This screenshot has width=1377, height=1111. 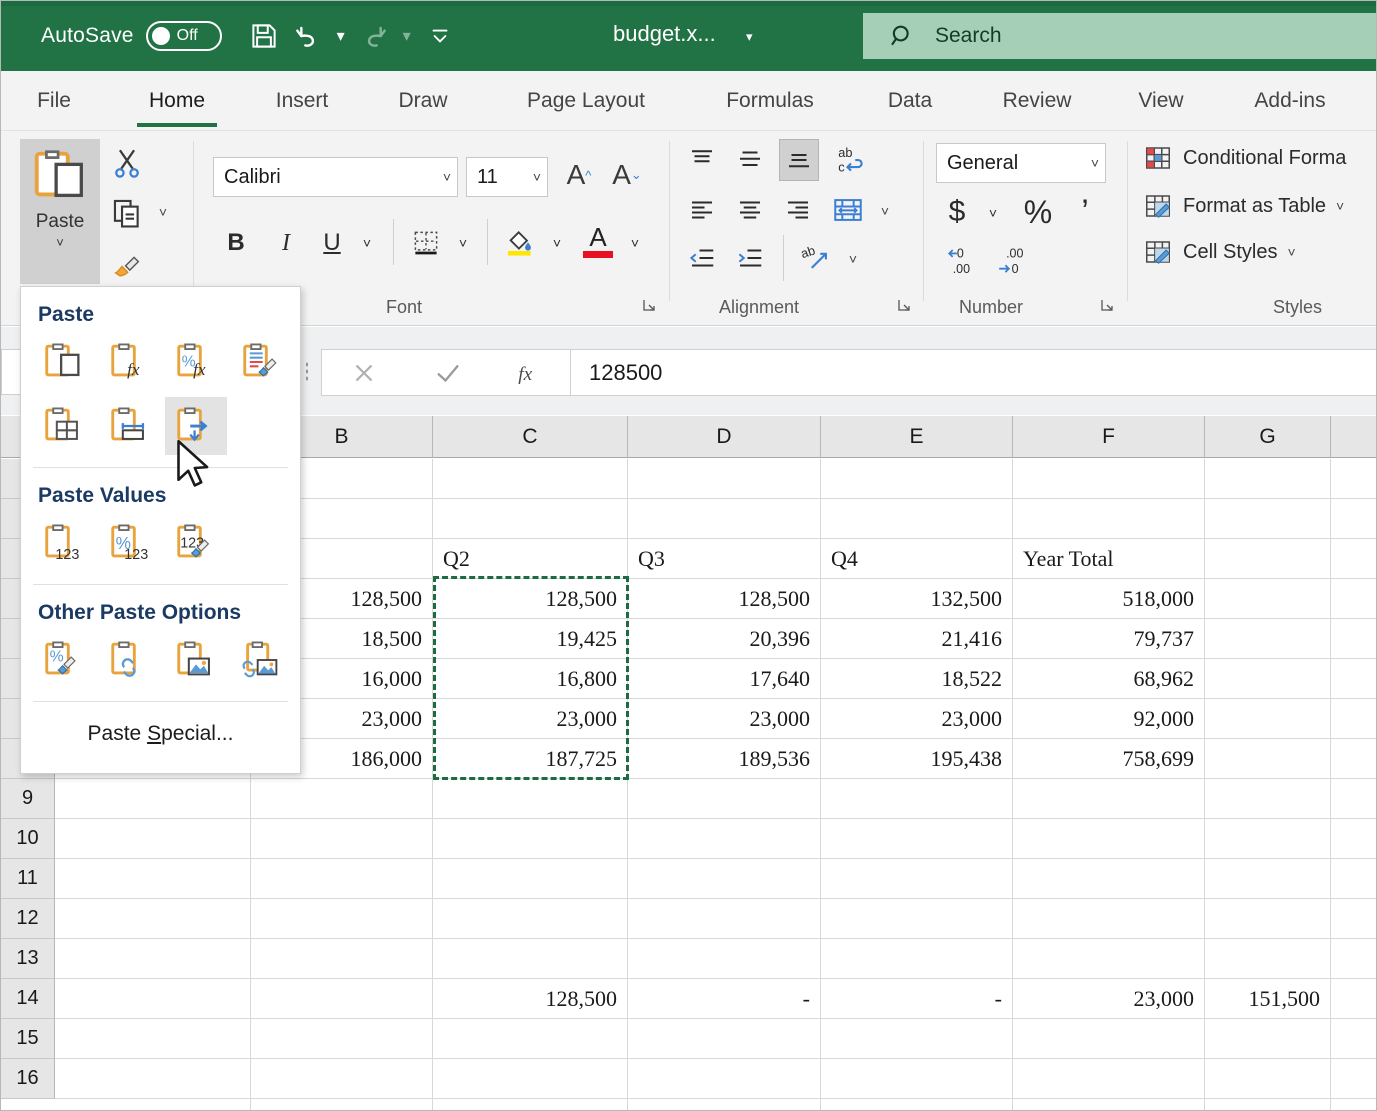 What do you see at coordinates (11, 372) in the screenshot?
I see `name-box` at bounding box center [11, 372].